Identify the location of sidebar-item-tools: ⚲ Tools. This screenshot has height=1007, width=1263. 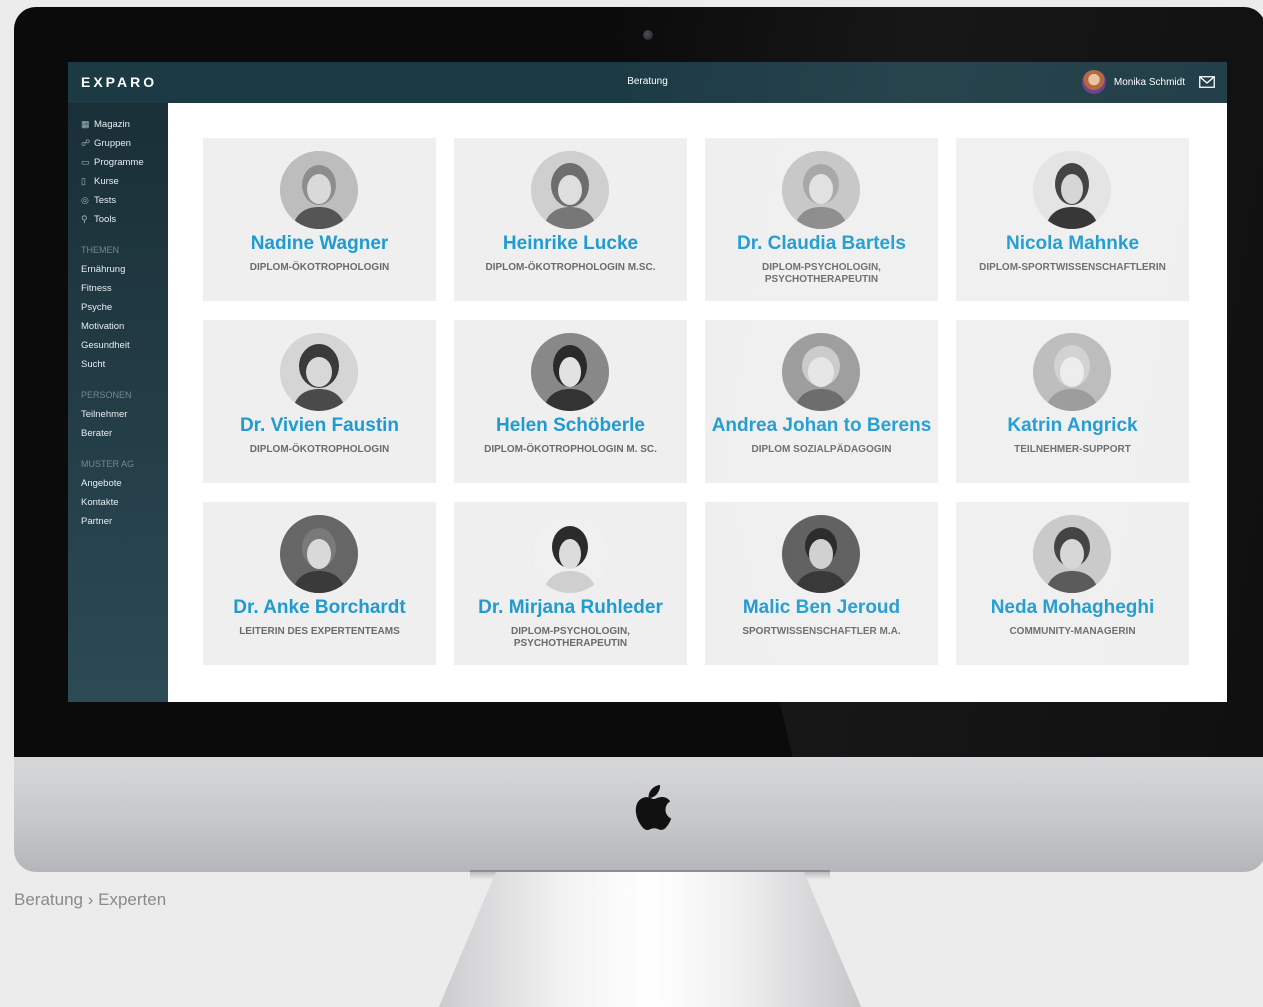
(98, 219).